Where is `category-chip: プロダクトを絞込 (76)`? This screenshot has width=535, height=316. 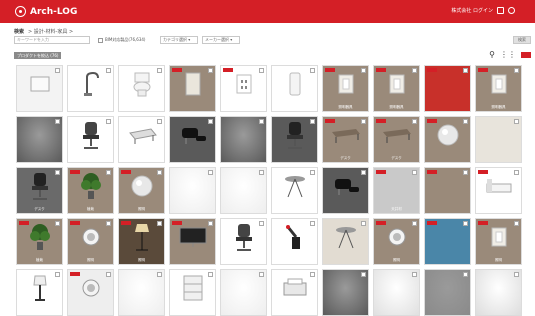
category-chip: プロダクトを絞込 (76) is located at coordinates (38, 55).